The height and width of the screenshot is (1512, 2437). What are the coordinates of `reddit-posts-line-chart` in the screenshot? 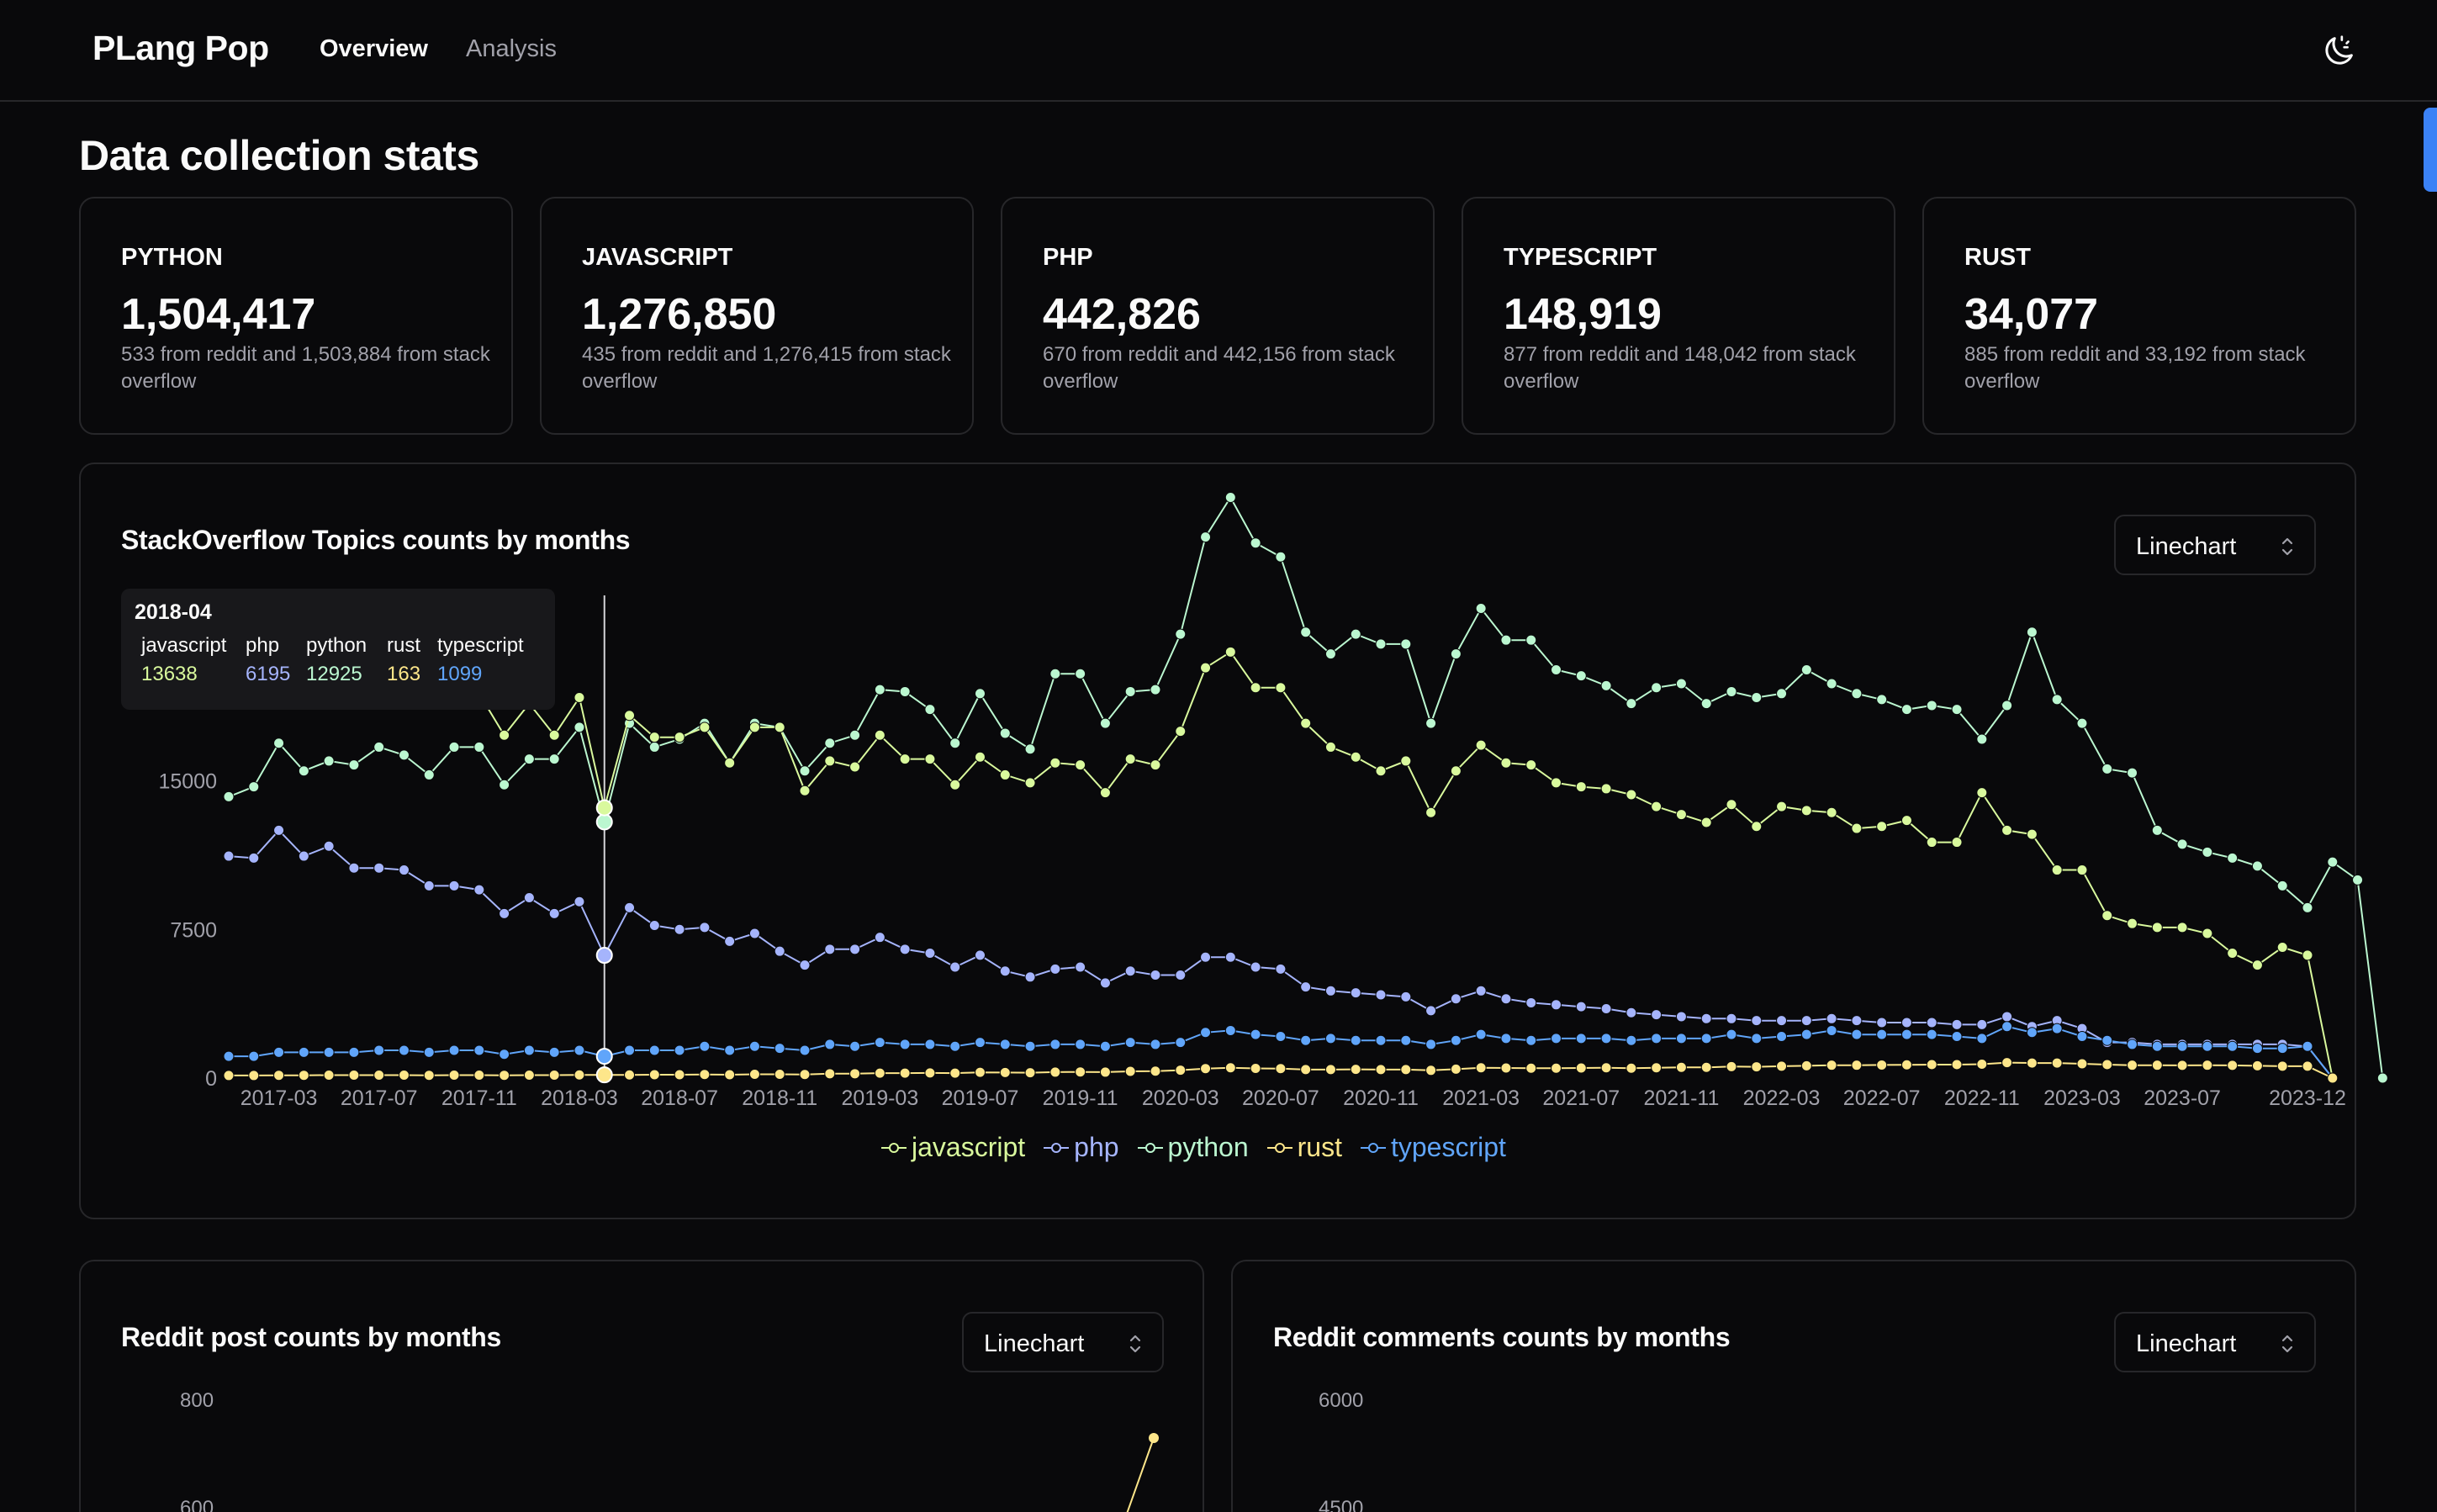 It's located at (1142, 1472).